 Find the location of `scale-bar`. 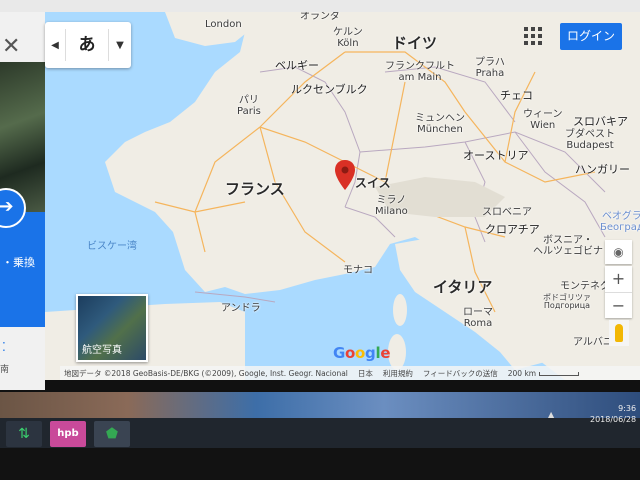

scale-bar is located at coordinates (559, 373).